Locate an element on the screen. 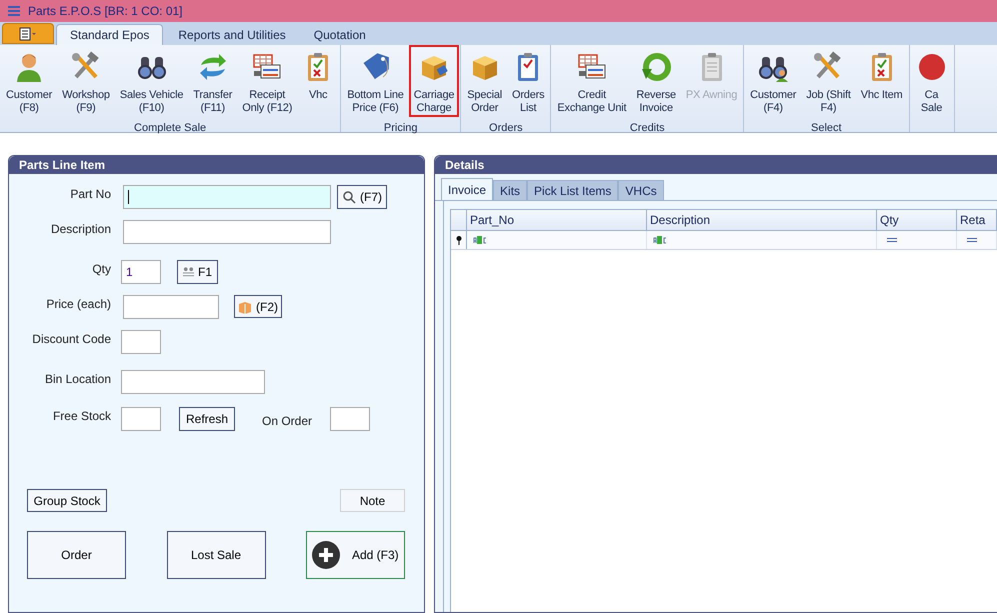 Image resolution: width=997 pixels, height=613 pixels. field-label: On Order is located at coordinates (287, 421).